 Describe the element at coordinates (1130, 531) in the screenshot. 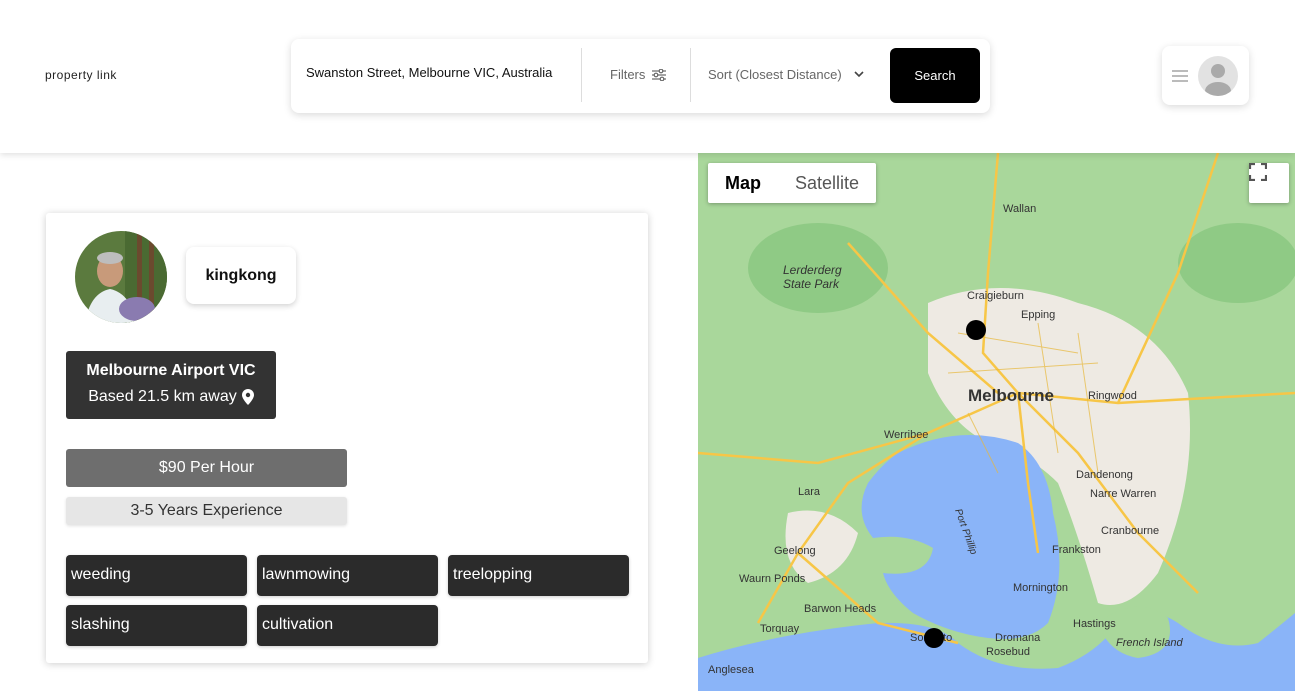

I see `map-label: Cranbourne` at that location.